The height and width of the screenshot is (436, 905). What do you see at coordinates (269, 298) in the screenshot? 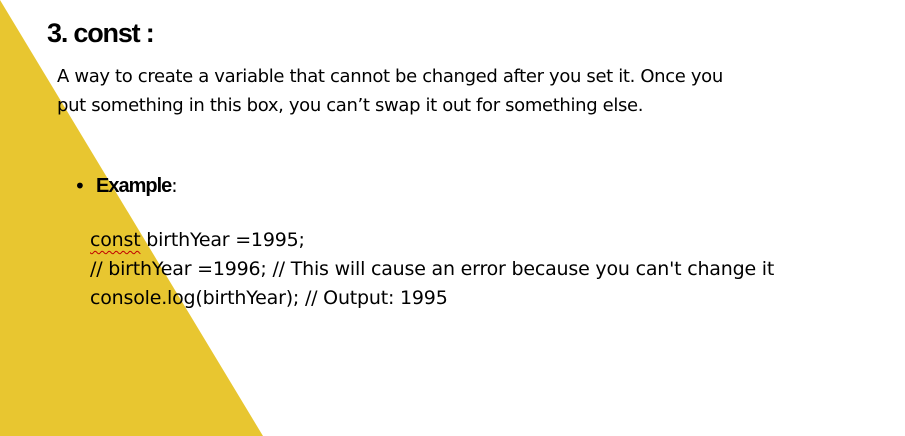
I see `code-line-3: console.log(birthYear); // Output: 1995` at bounding box center [269, 298].